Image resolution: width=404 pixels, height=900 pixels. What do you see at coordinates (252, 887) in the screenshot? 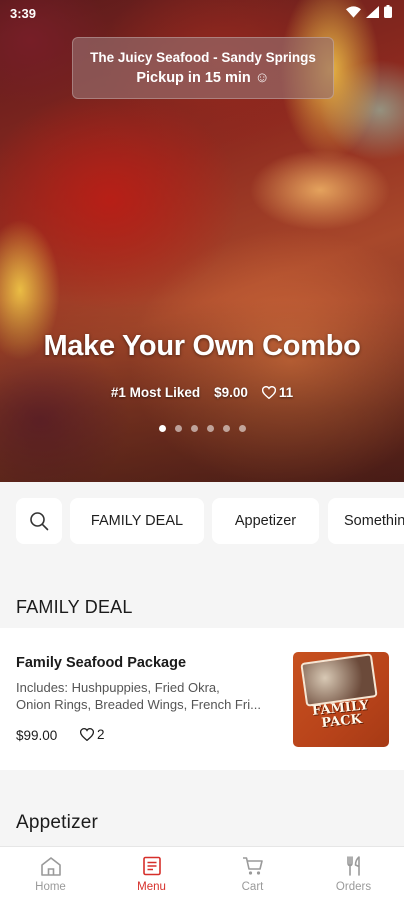
I see `nav-label-cart: Cart` at bounding box center [252, 887].